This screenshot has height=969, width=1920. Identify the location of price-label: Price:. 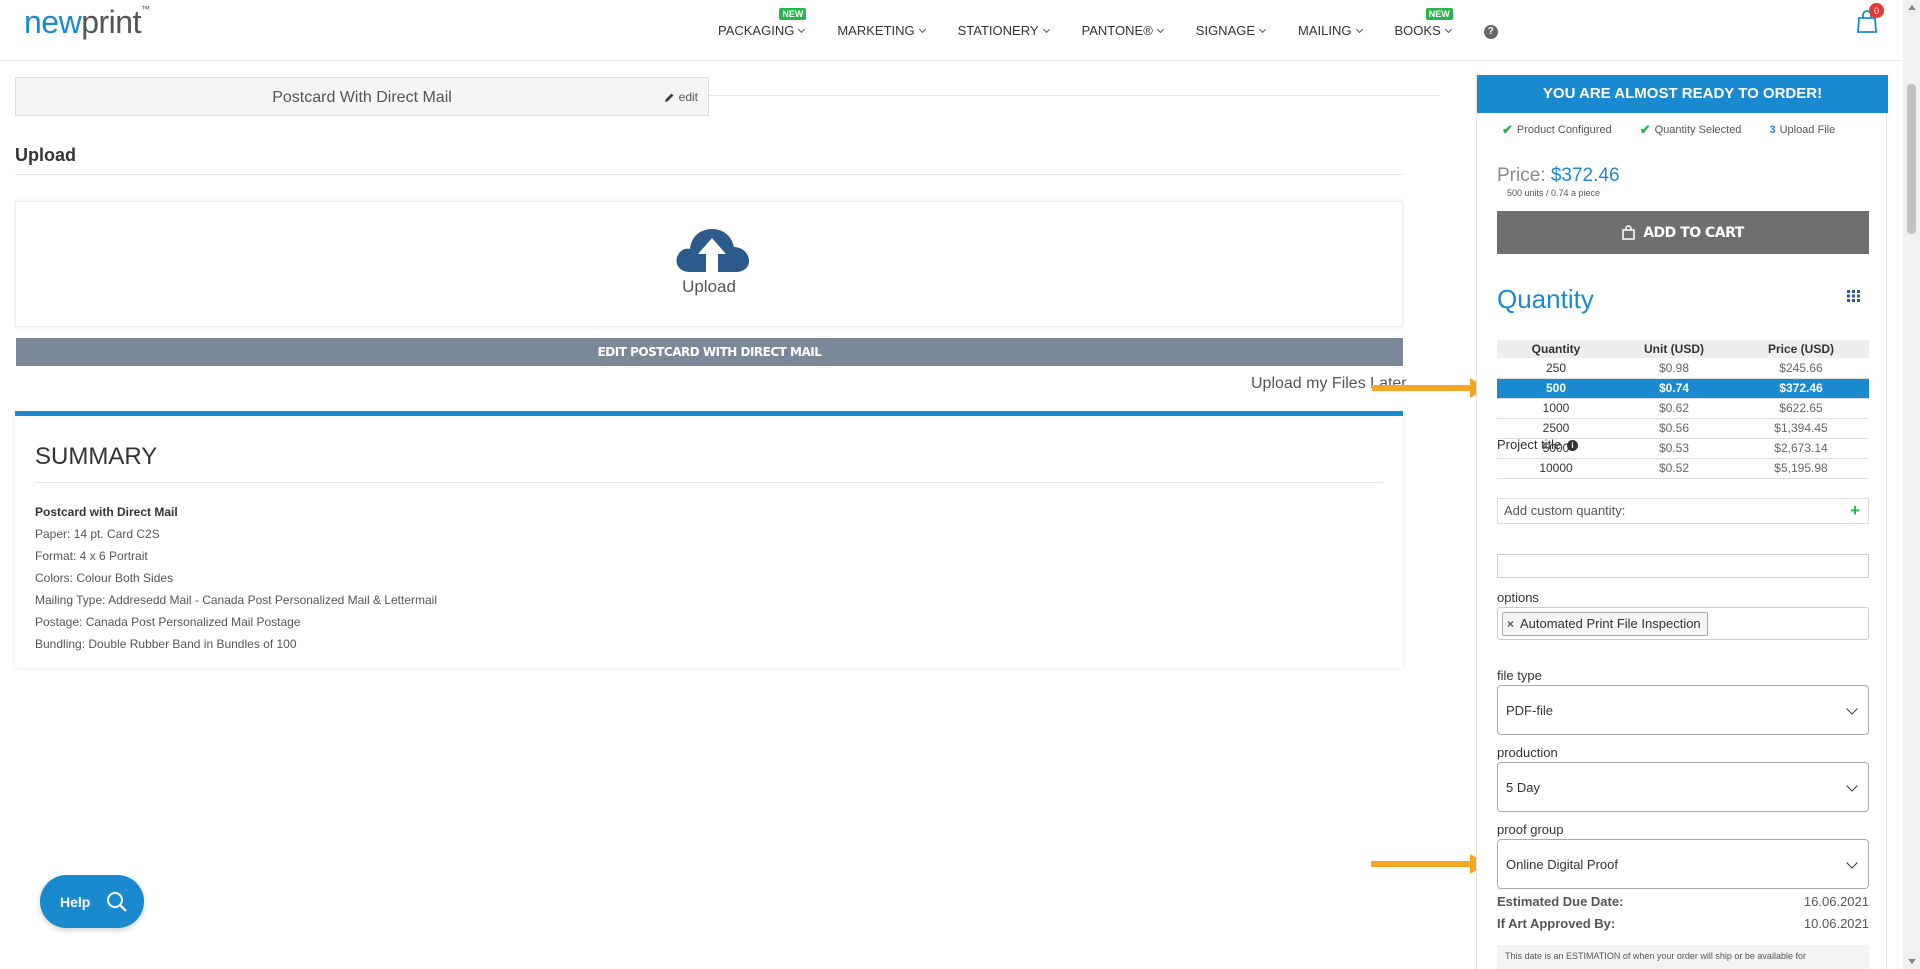
(1521, 175).